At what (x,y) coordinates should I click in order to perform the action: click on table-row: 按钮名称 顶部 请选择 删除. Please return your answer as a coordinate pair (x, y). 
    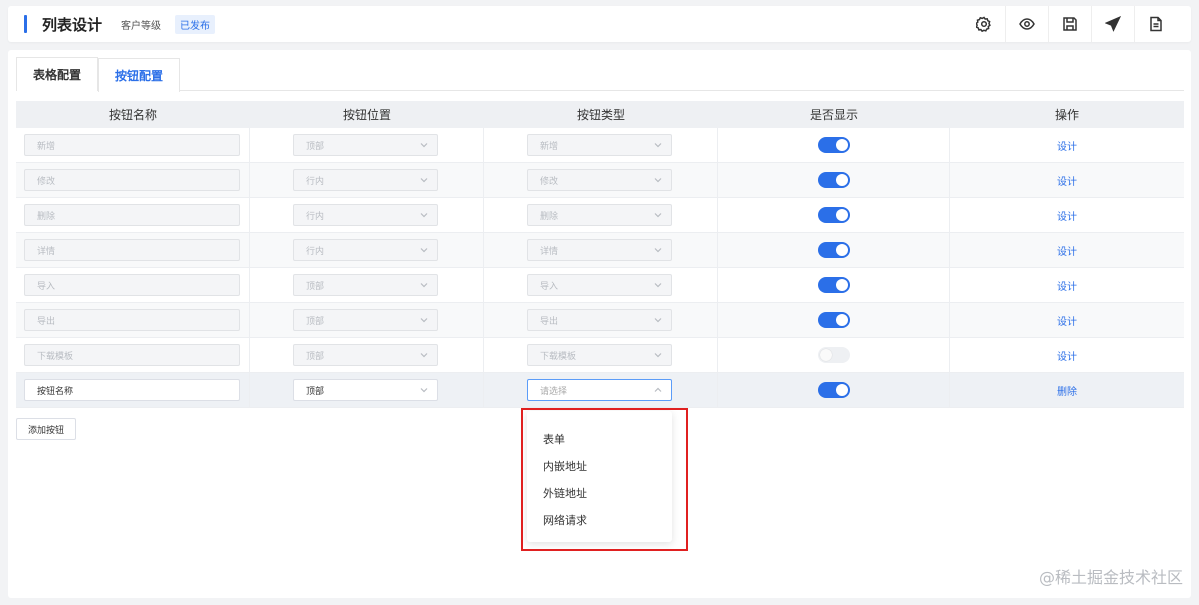
    Looking at the image, I should click on (600, 390).